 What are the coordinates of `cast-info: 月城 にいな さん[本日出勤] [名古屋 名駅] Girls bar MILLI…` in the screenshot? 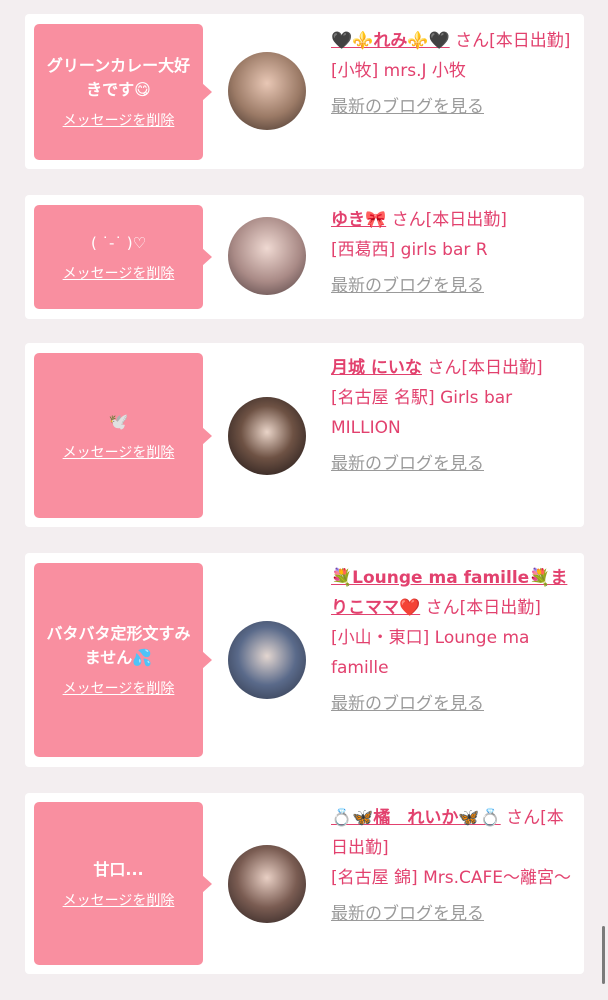 It's located at (452, 416).